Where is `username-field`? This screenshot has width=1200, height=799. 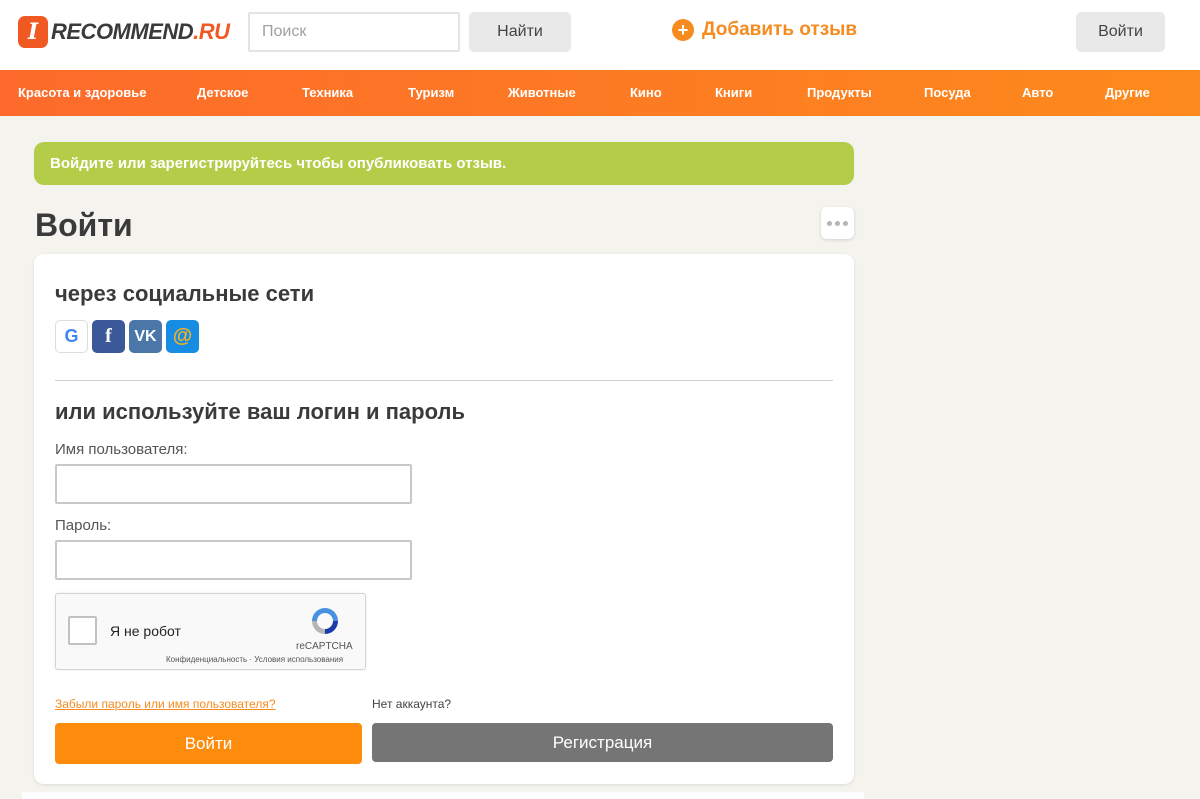 username-field is located at coordinates (233, 484).